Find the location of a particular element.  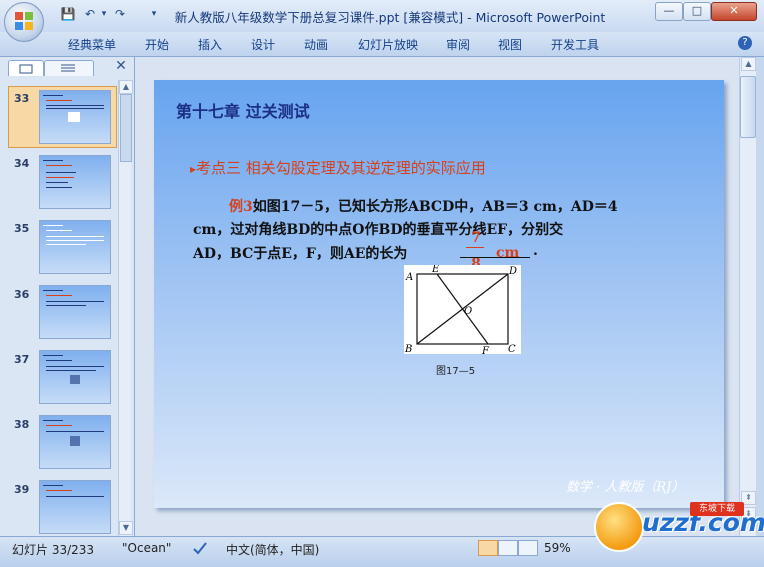

office-button is located at coordinates (24, 22).